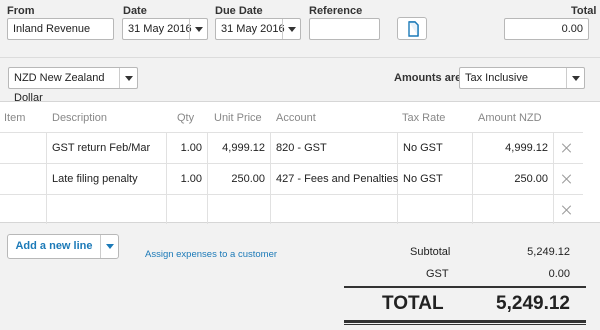 The width and height of the screenshot is (600, 330). What do you see at coordinates (60, 29) in the screenshot?
I see `from-field: Inland Revenue` at bounding box center [60, 29].